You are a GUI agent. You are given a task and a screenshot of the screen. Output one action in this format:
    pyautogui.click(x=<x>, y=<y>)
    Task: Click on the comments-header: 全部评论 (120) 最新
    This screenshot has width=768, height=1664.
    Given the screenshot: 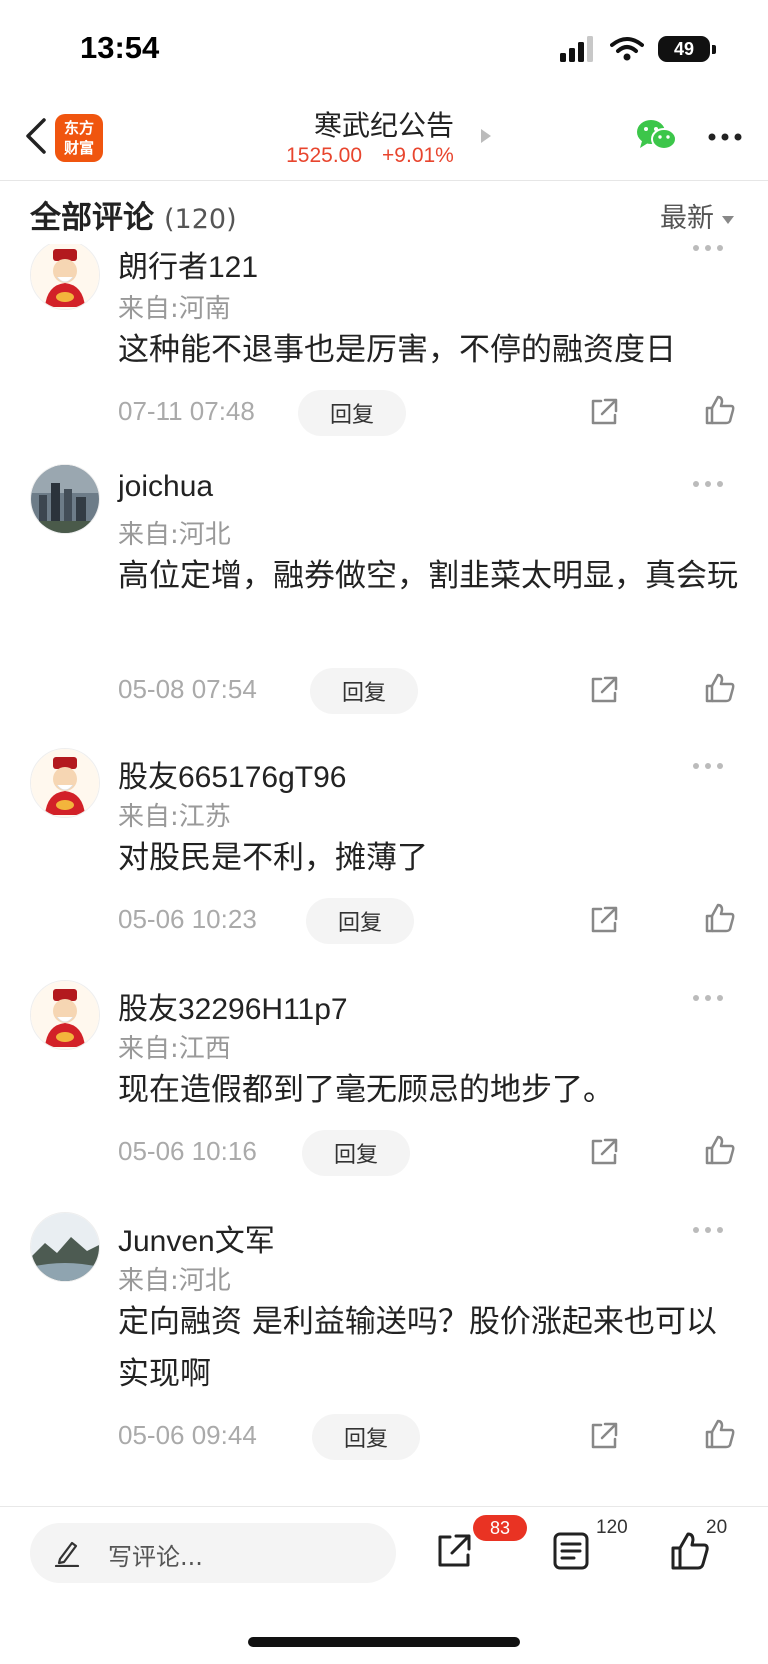 What is the action you would take?
    pyautogui.click(x=385, y=217)
    